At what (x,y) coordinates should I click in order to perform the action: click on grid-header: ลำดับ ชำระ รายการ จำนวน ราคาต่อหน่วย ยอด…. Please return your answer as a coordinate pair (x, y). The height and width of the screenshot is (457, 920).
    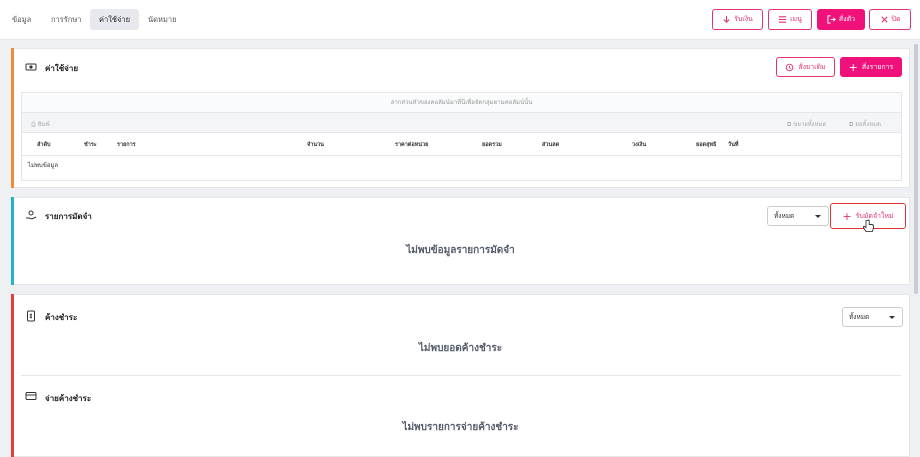
    Looking at the image, I should click on (461, 144).